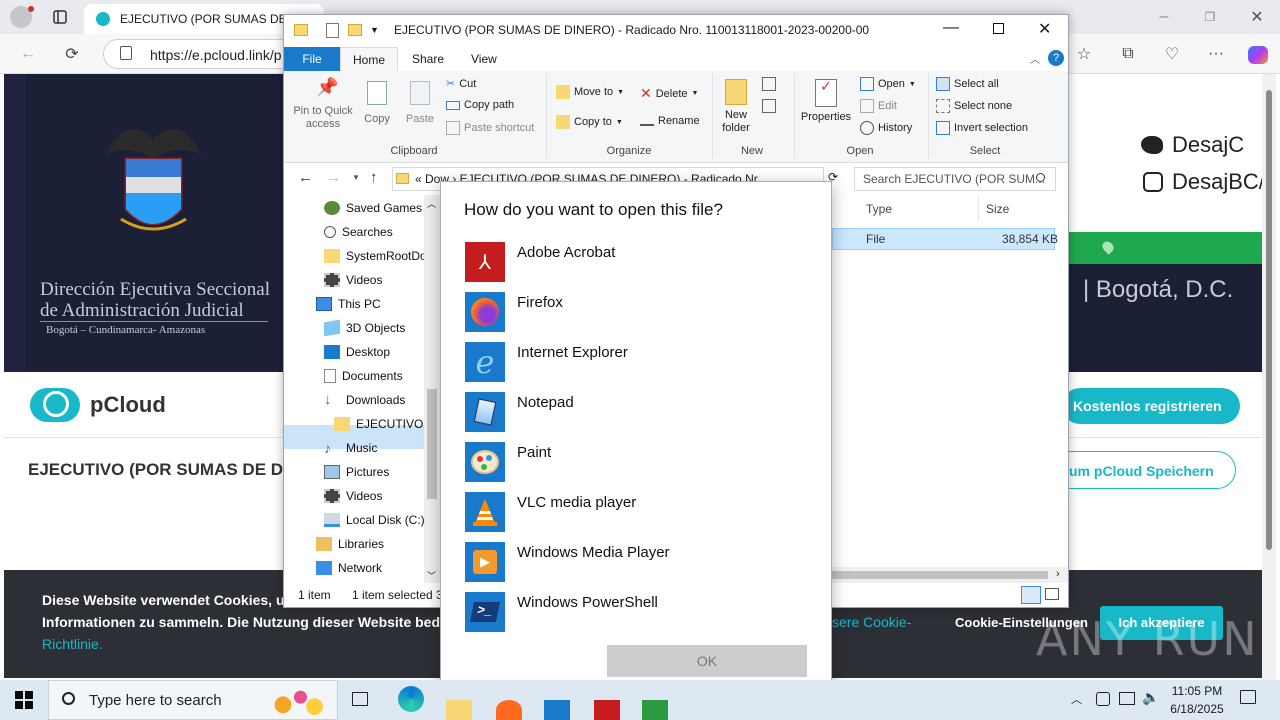 Image resolution: width=1280 pixels, height=720 pixels. Describe the element at coordinates (1052, 594) in the screenshot. I see `large-icons-view-icon` at that location.